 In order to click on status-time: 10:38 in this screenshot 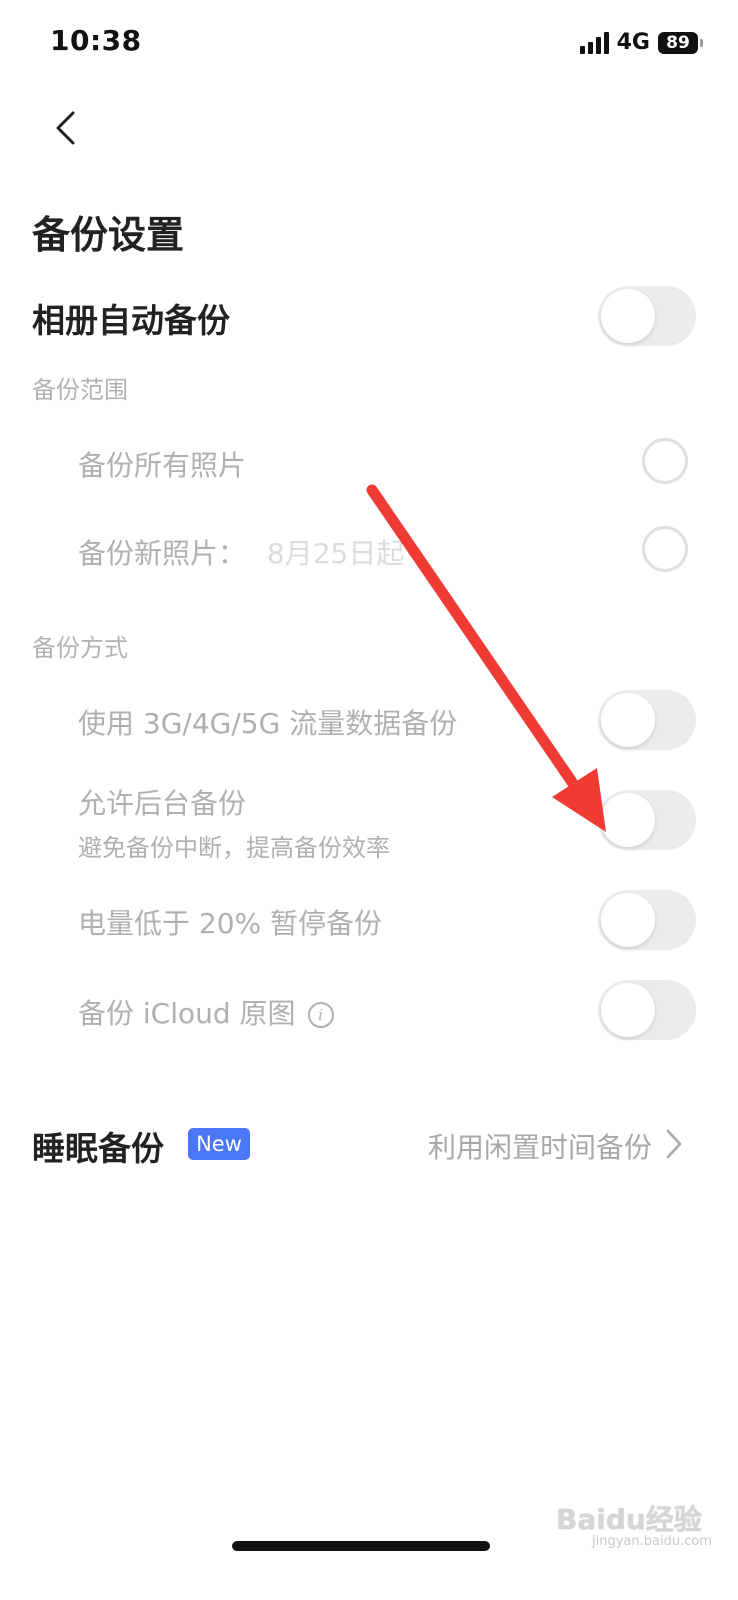, I will do `click(96, 40)`.